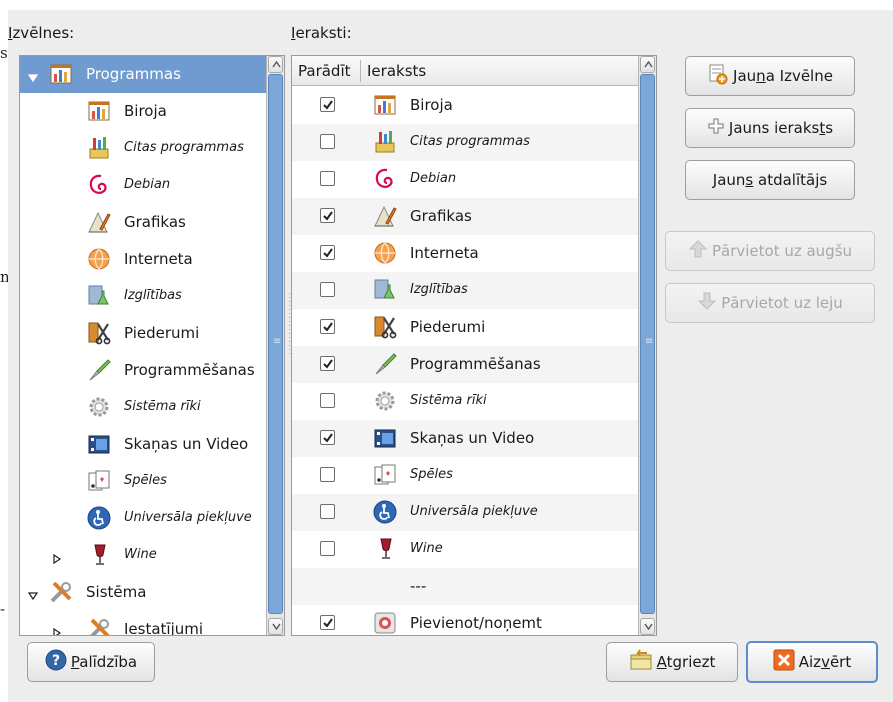  I want to click on items-list-header: Parādīt Ieraksts, so click(465, 71).